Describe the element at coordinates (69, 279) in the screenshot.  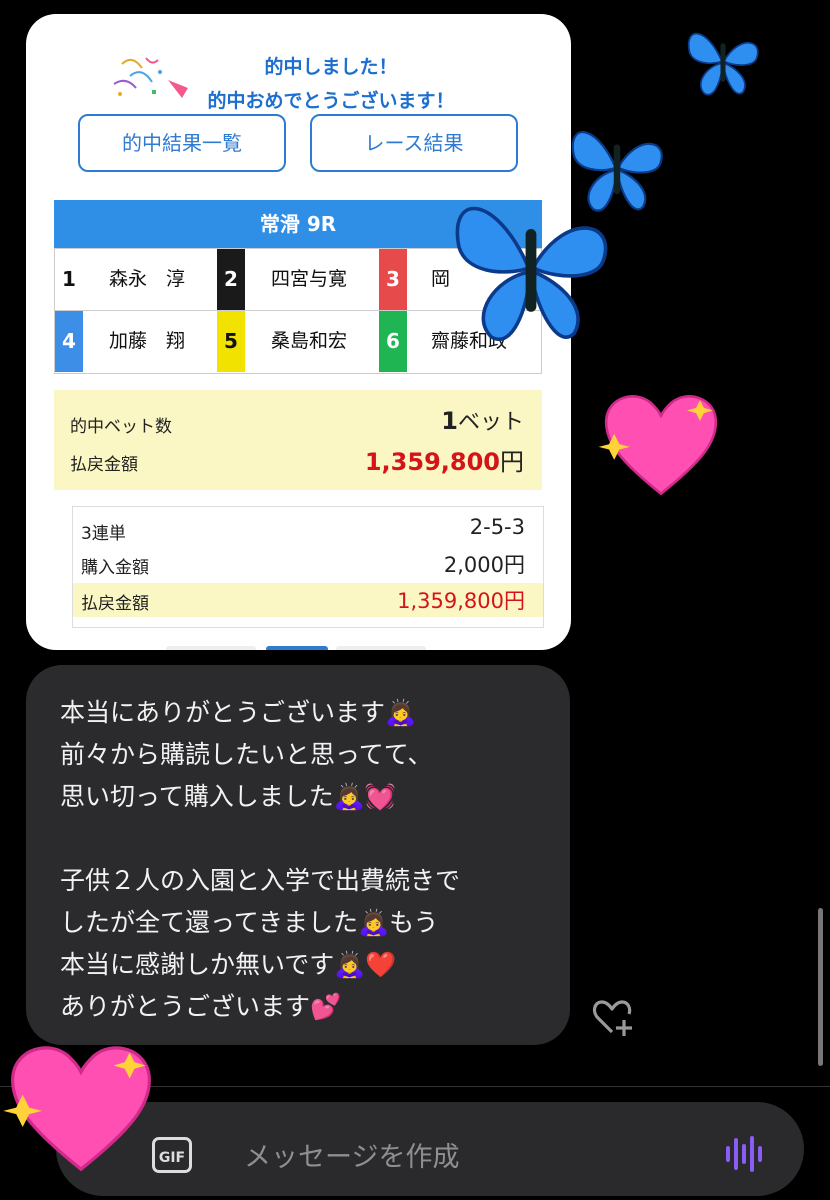
I see `racer-number: 1` at that location.